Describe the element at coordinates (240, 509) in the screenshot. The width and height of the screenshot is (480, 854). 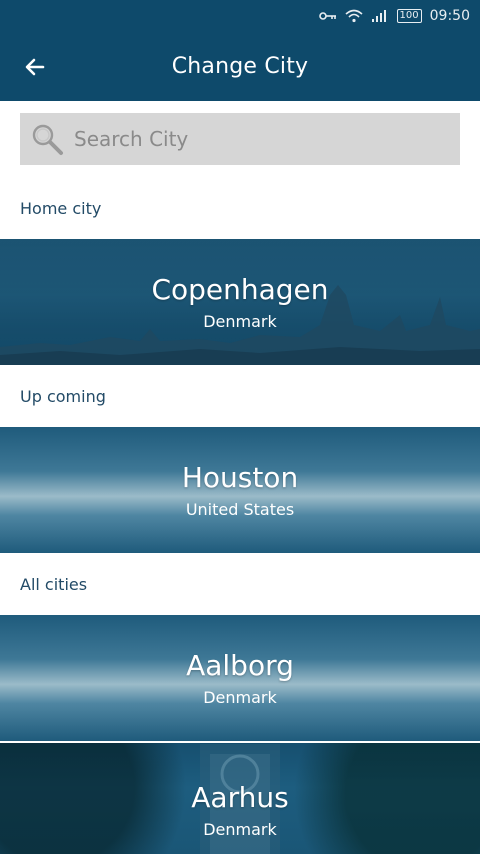
I see `city-country: United States` at that location.